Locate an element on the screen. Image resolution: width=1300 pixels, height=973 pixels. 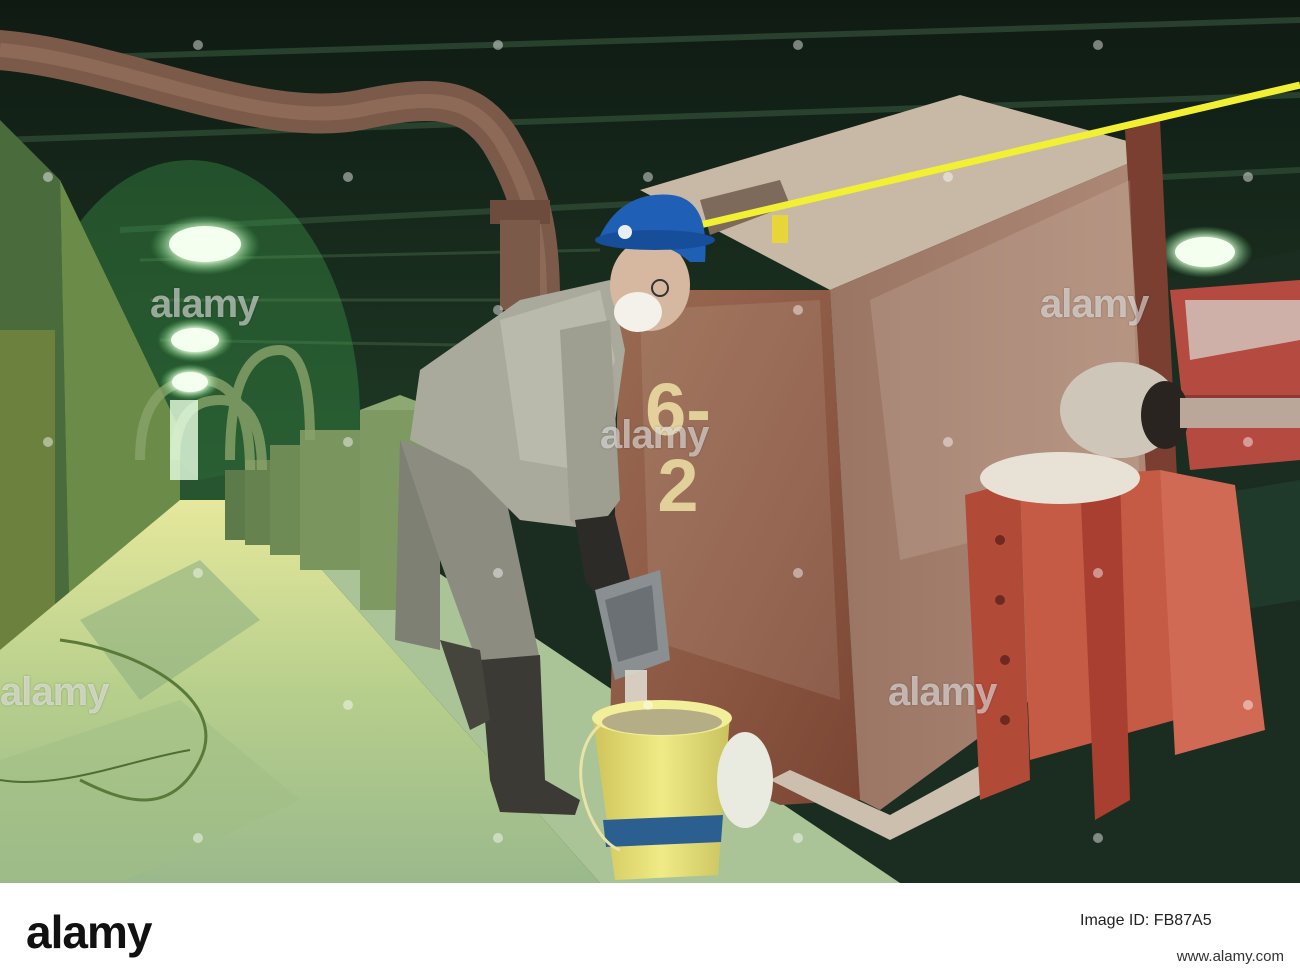
site-url: www.alamy.com is located at coordinates (1230, 956).